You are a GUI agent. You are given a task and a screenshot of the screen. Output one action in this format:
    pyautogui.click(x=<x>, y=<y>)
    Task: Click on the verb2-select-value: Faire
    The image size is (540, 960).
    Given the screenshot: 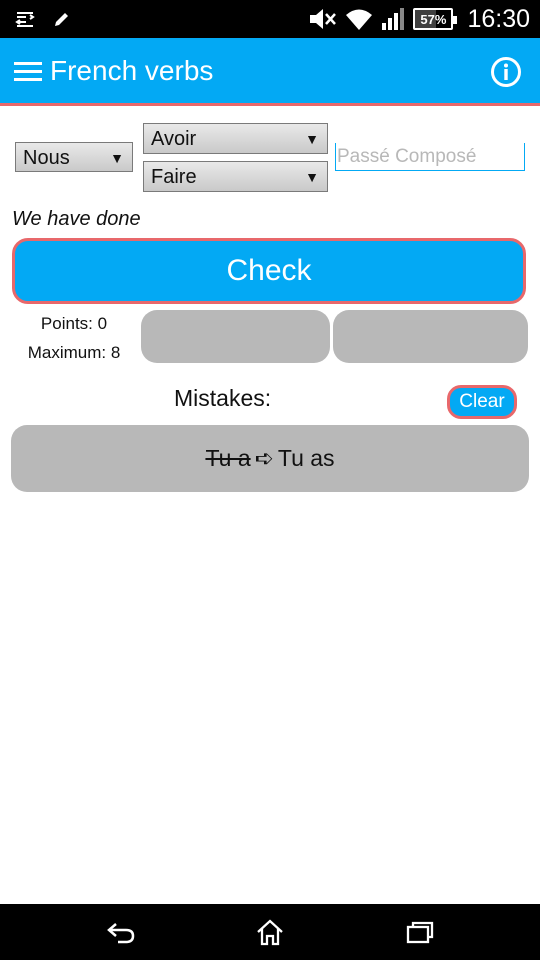 What is the action you would take?
    pyautogui.click(x=174, y=177)
    